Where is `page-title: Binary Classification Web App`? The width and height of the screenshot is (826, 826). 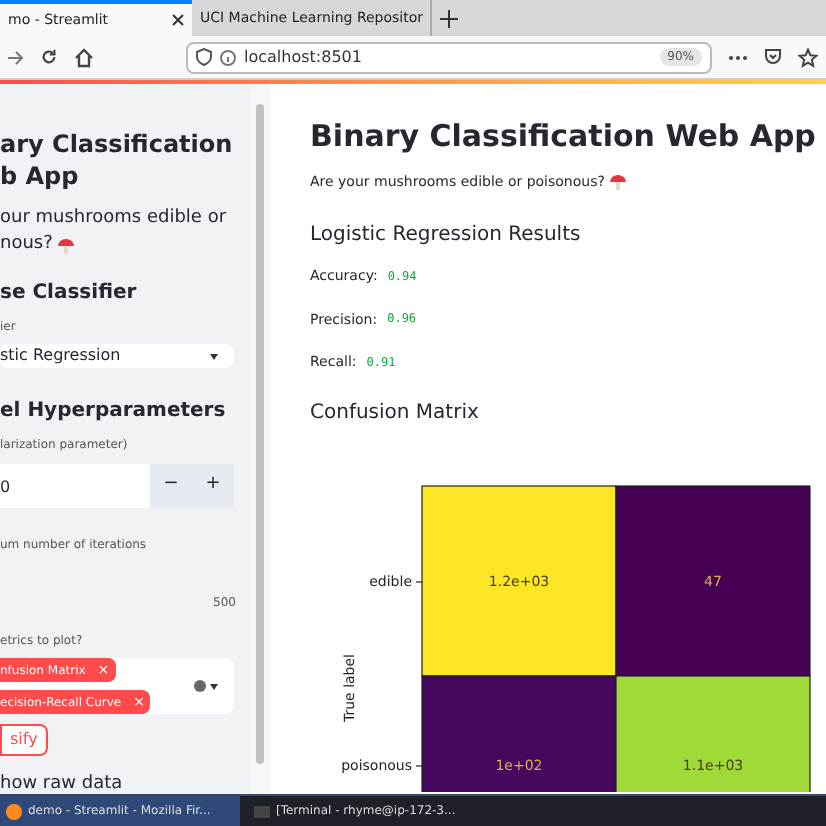
page-title: Binary Classification Web App is located at coordinates (564, 137).